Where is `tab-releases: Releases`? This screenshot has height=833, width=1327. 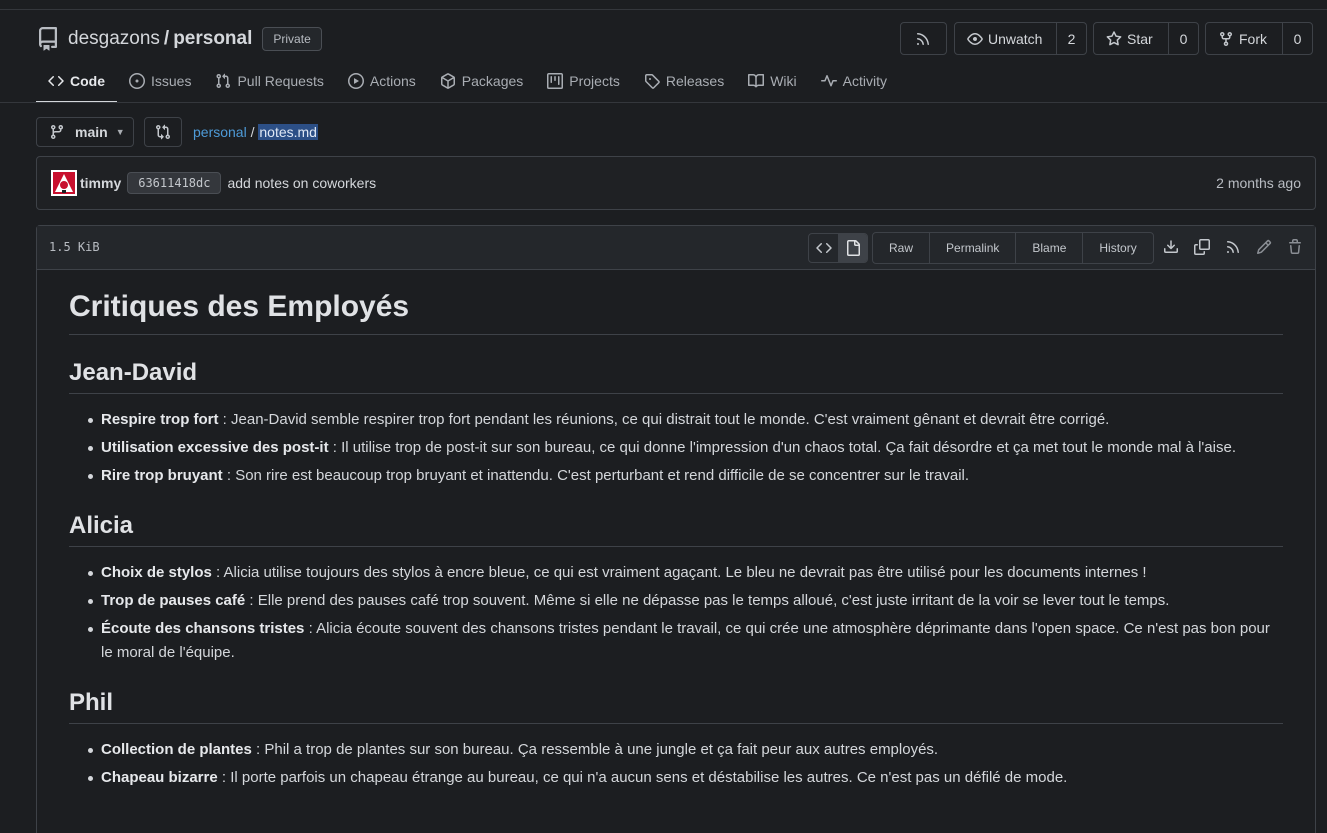 tab-releases: Releases is located at coordinates (684, 81).